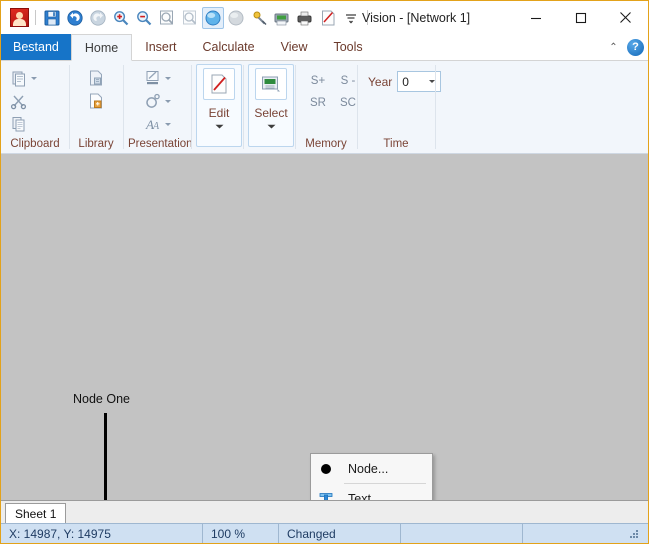 This screenshot has height=544, width=649. I want to click on tab-tools: Tools, so click(347, 47).